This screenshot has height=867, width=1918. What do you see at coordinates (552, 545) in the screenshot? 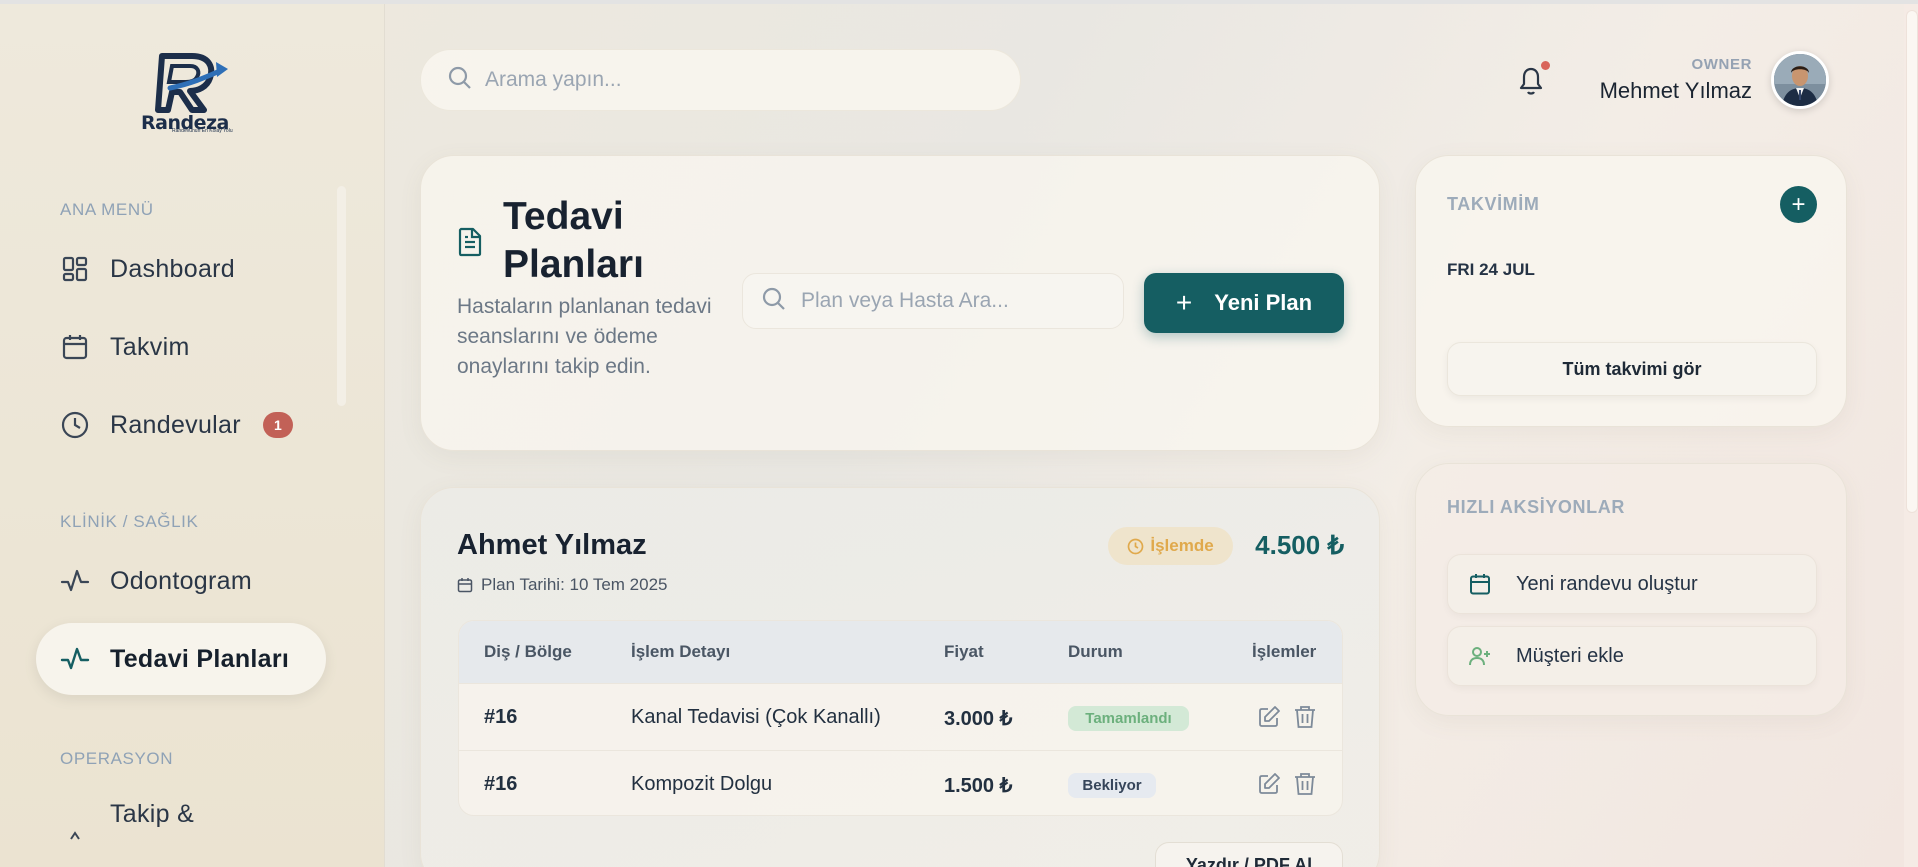
I see `patient-name: Ahmet Yılmaz` at bounding box center [552, 545].